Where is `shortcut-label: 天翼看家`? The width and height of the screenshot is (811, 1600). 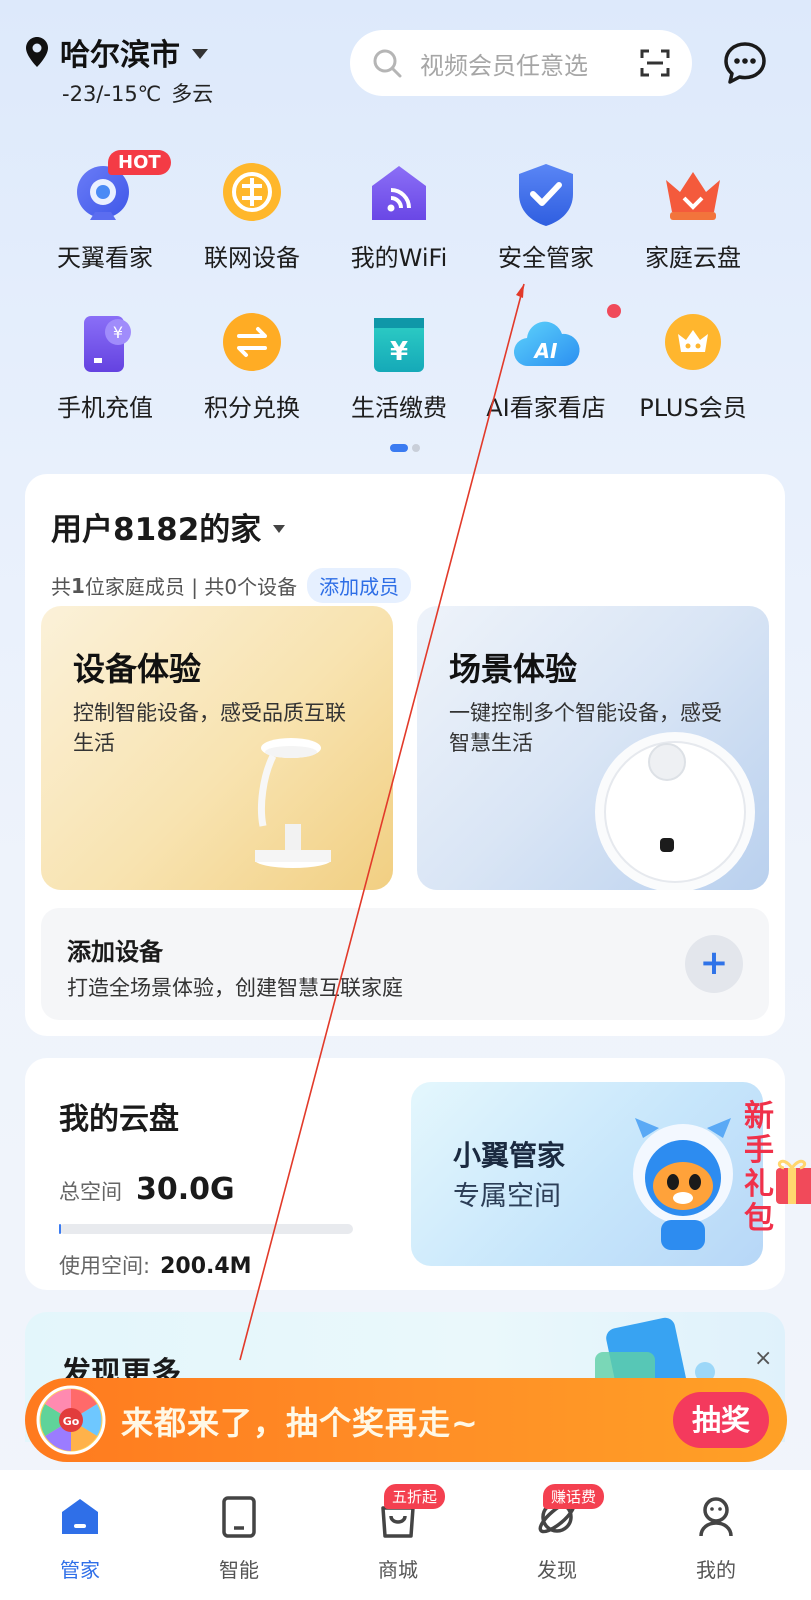 shortcut-label: 天翼看家 is located at coordinates (105, 258).